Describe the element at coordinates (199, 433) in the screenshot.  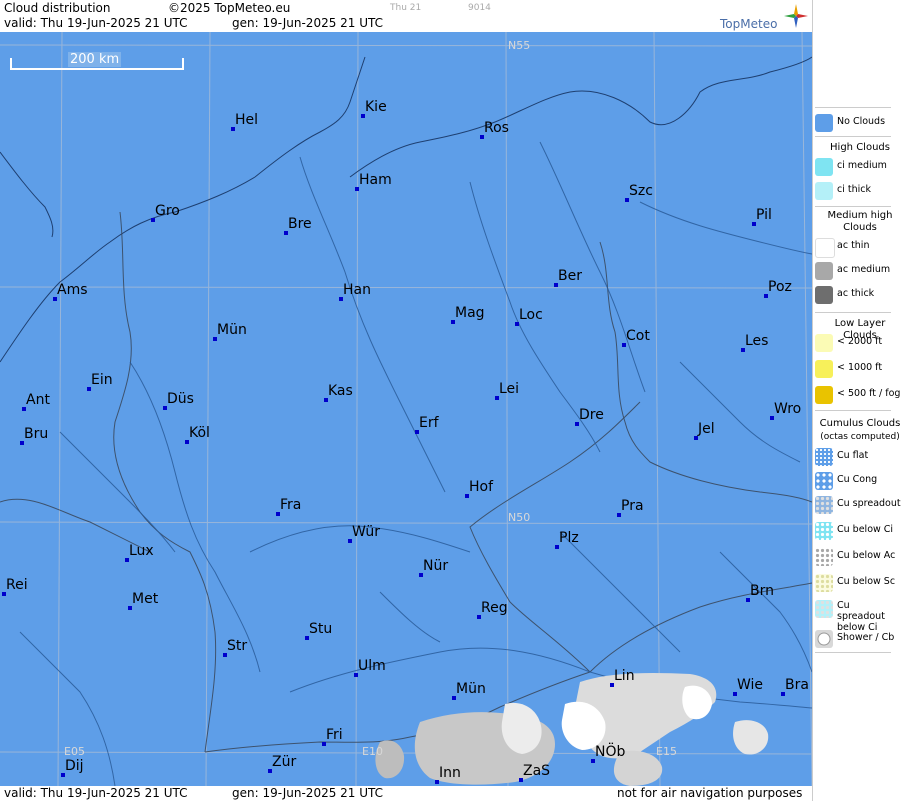
I see `city-label: Köl` at that location.